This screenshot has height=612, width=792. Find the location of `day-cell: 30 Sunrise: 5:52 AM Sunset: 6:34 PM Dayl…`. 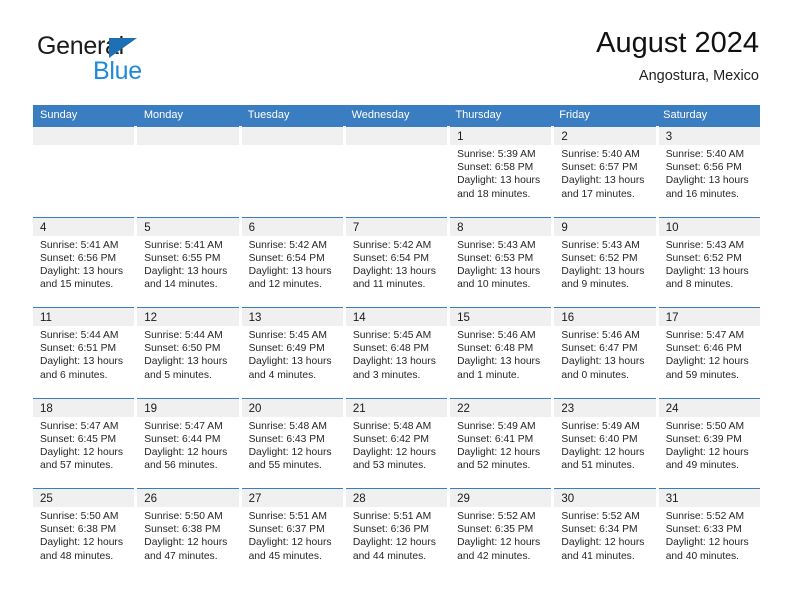

day-cell: 30 Sunrise: 5:52 AM Sunset: 6:34 PM Dayl… is located at coordinates (605, 533).